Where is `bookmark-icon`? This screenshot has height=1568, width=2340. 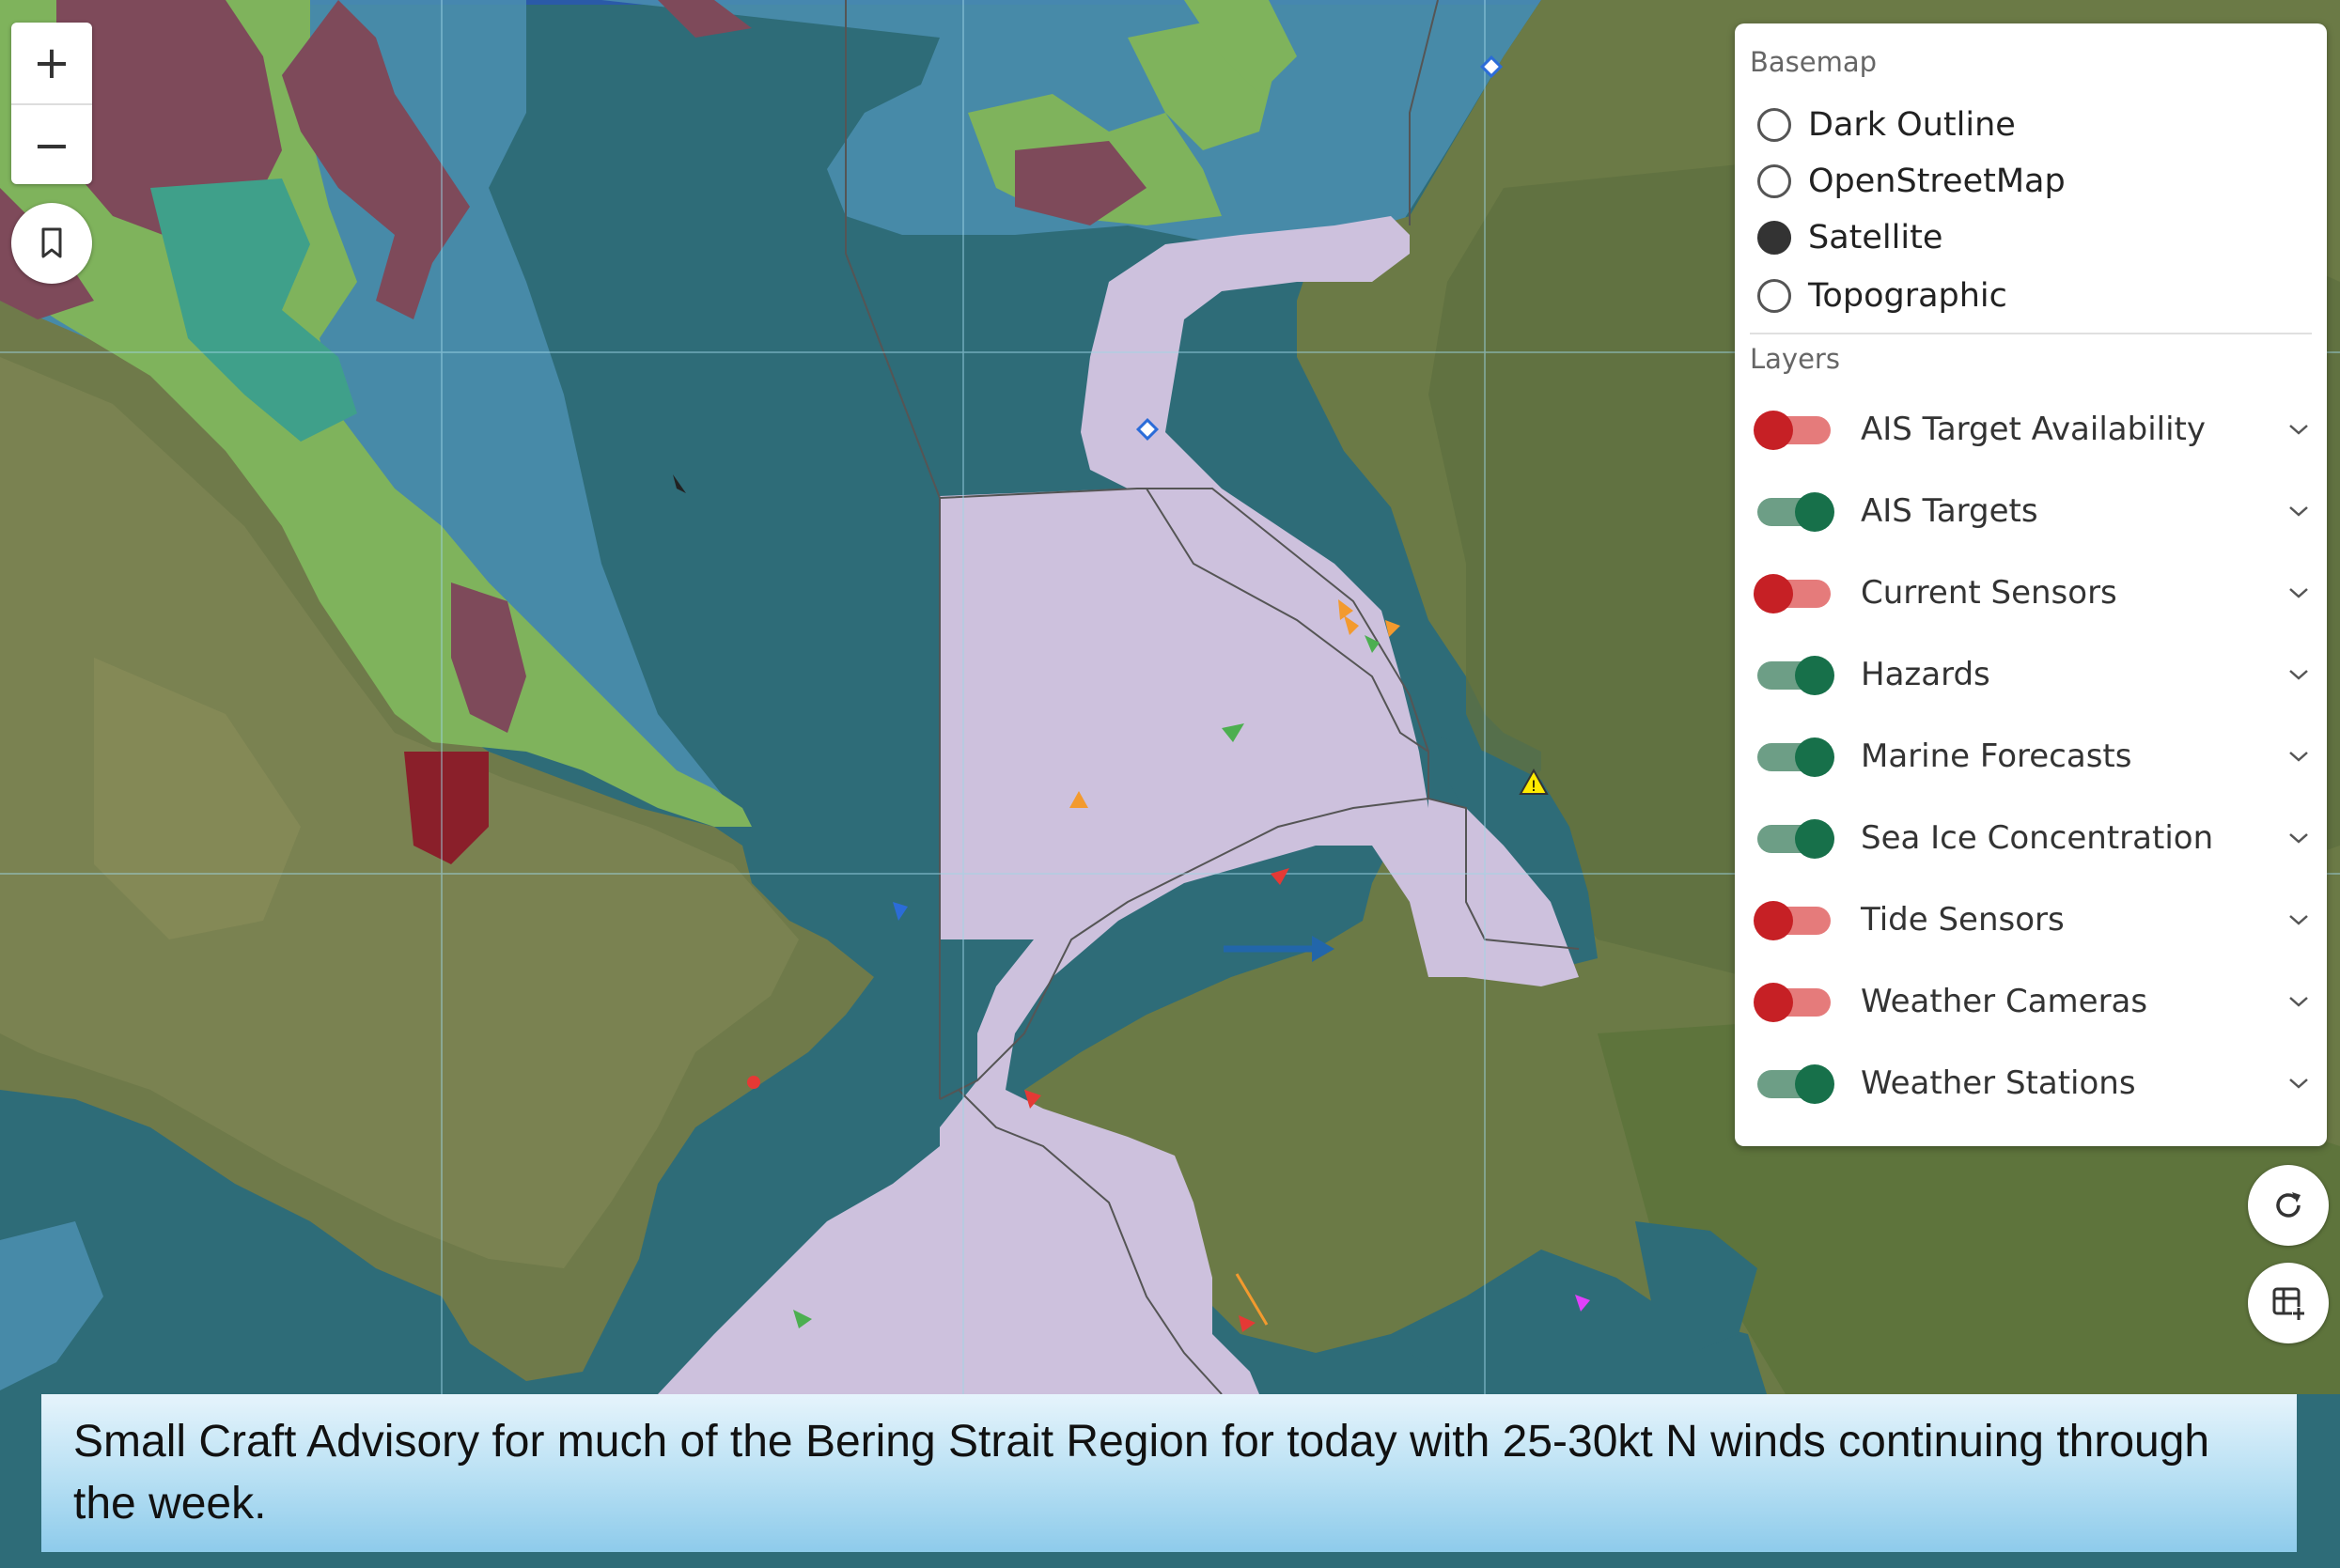
bookmark-icon is located at coordinates (51, 242).